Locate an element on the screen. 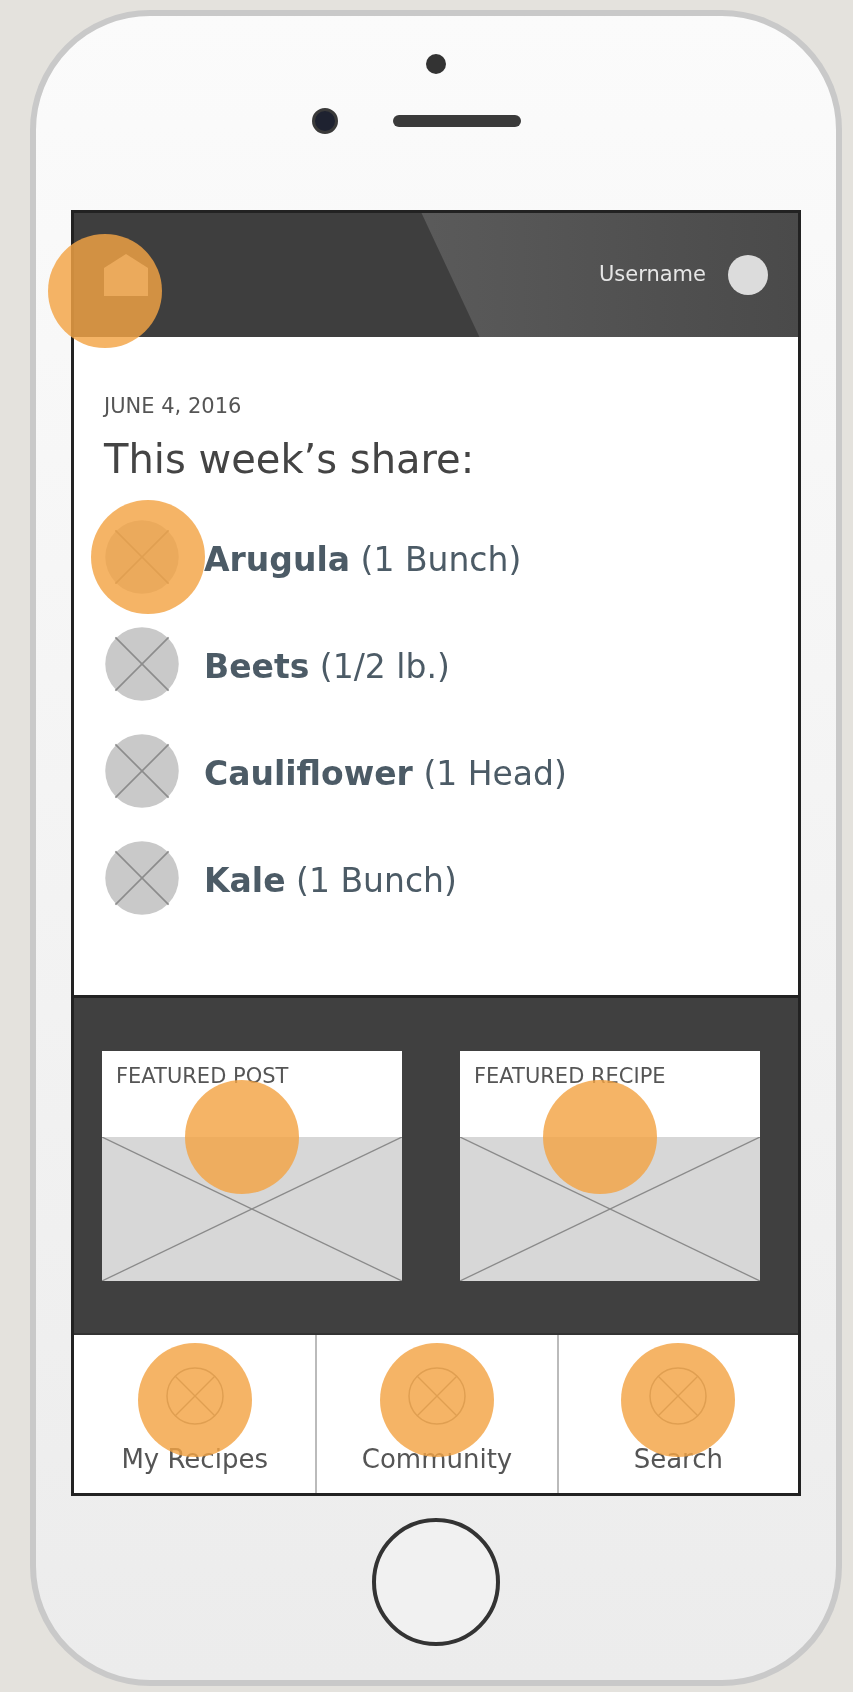  section-heading: This week’s share: is located at coordinates (290, 459).